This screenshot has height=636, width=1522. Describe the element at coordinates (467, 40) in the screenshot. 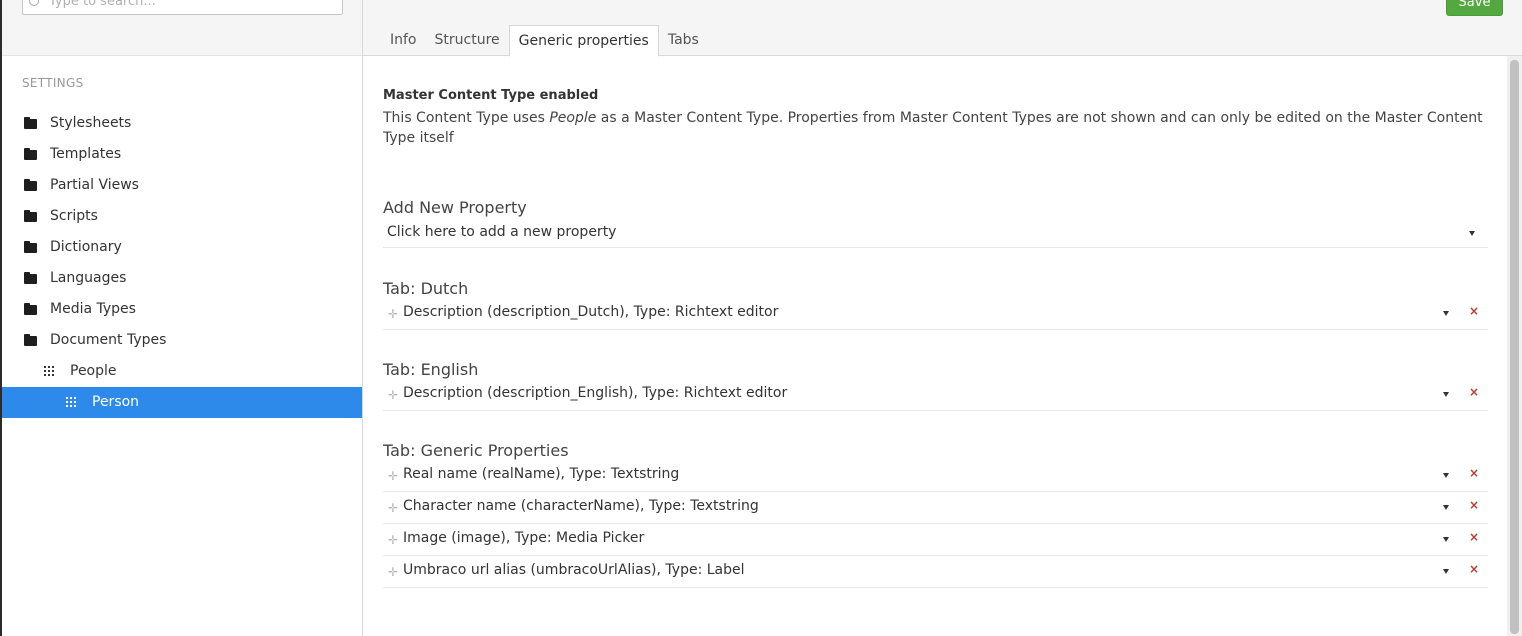

I see `tab-structure: Structure` at that location.